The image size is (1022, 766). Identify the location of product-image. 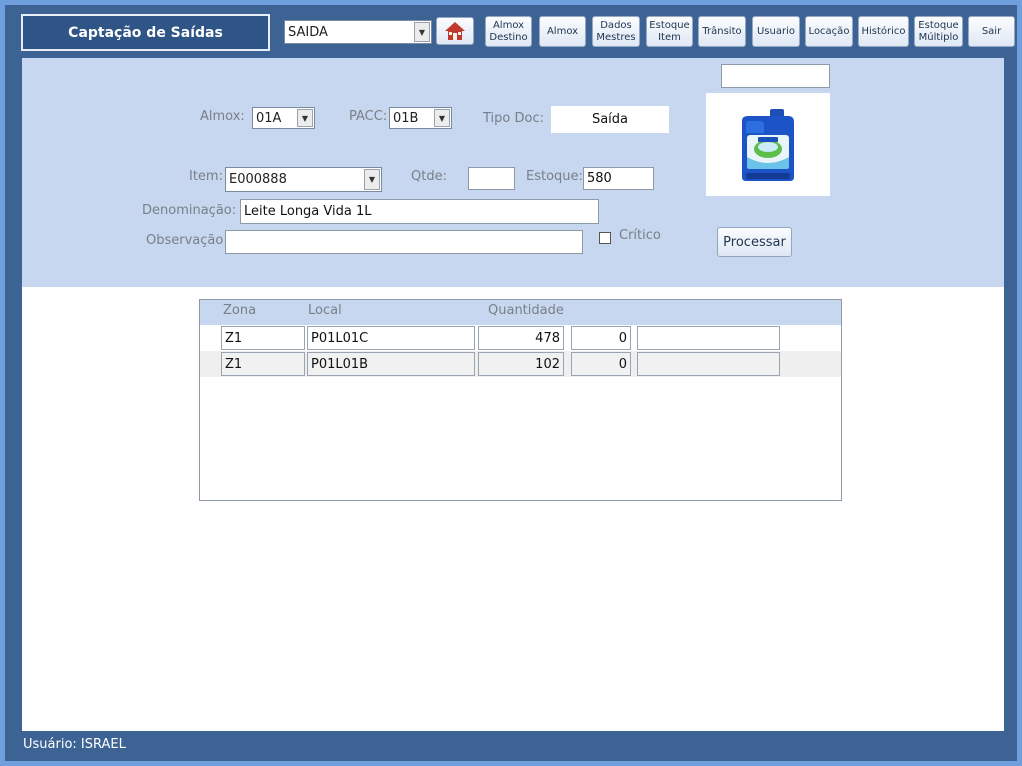
(768, 144).